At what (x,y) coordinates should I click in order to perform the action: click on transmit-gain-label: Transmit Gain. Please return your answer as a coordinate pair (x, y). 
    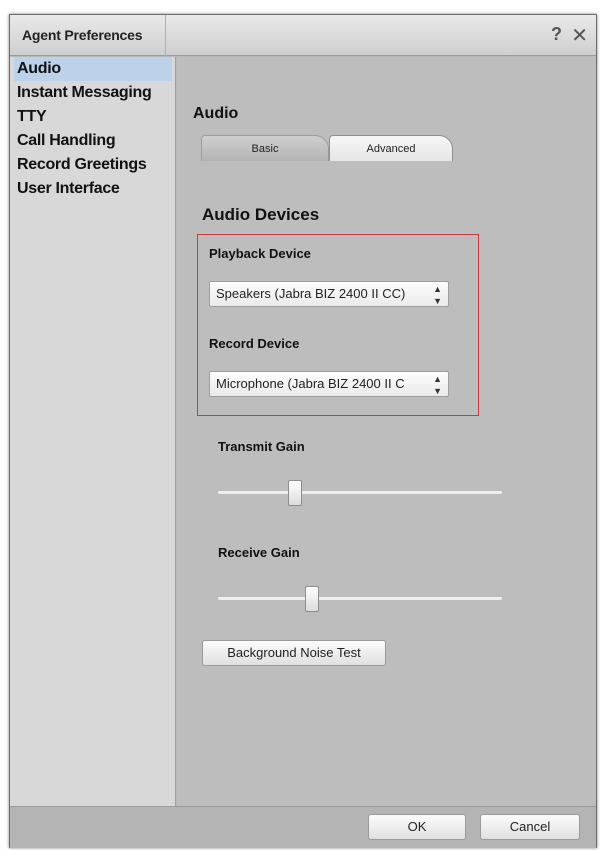
    Looking at the image, I should click on (261, 446).